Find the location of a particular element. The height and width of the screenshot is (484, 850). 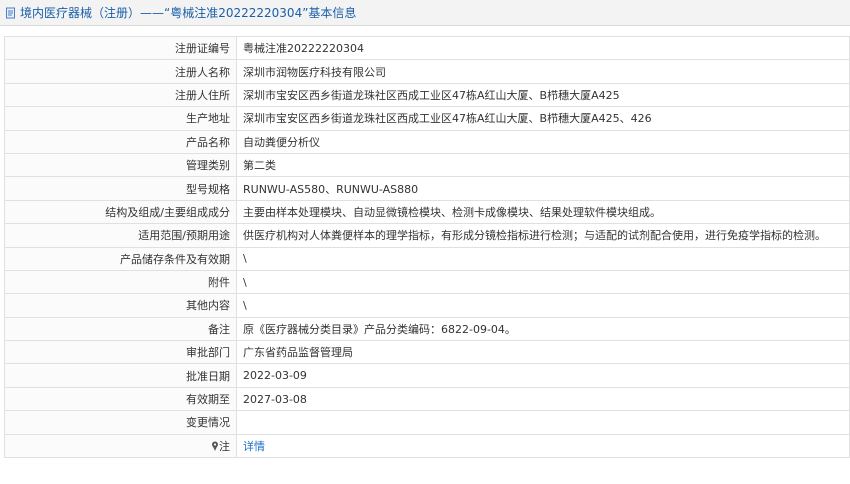

row-value: 第二类 is located at coordinates (543, 165).